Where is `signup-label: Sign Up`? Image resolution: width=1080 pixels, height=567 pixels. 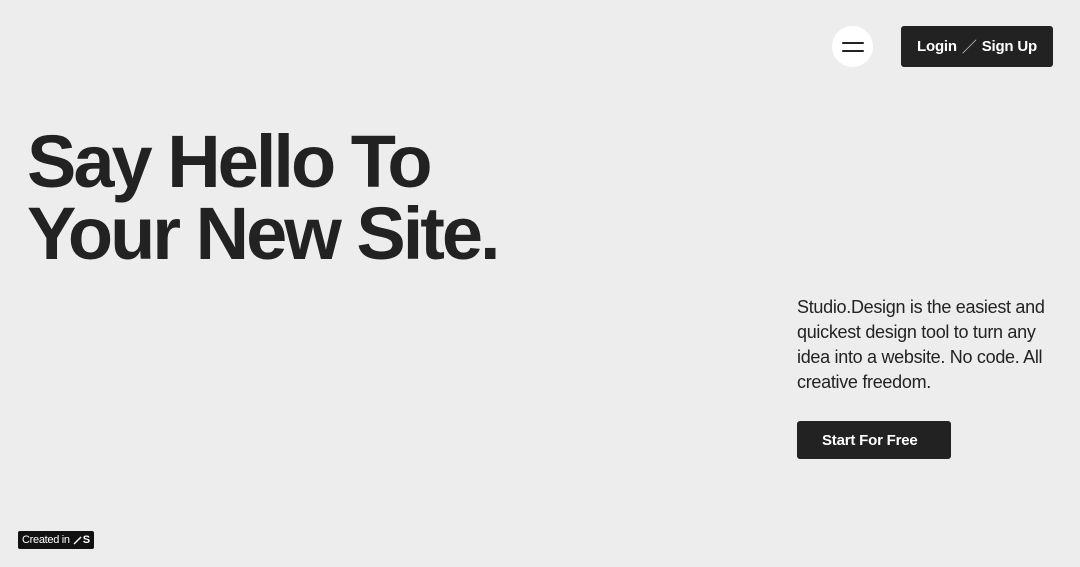
signup-label: Sign Up is located at coordinates (1009, 46).